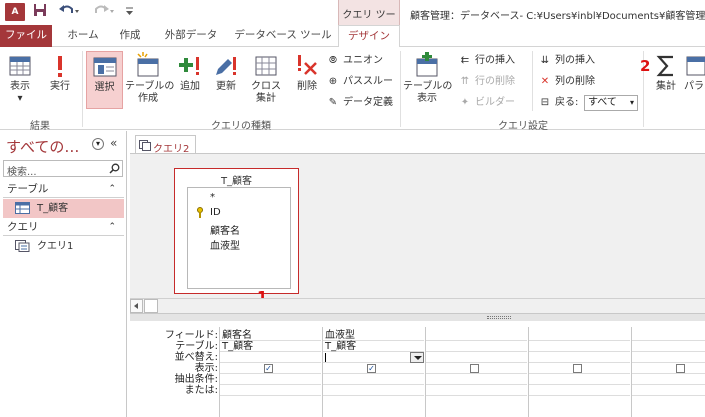 The height and width of the screenshot is (417, 705). Describe the element at coordinates (236, 179) in the screenshot. I see `table-field-list-title: T_顧客` at that location.